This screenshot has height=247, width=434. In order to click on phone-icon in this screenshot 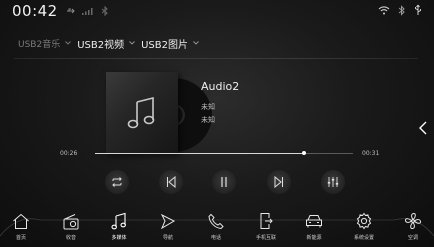, I will do `click(216, 221)`.